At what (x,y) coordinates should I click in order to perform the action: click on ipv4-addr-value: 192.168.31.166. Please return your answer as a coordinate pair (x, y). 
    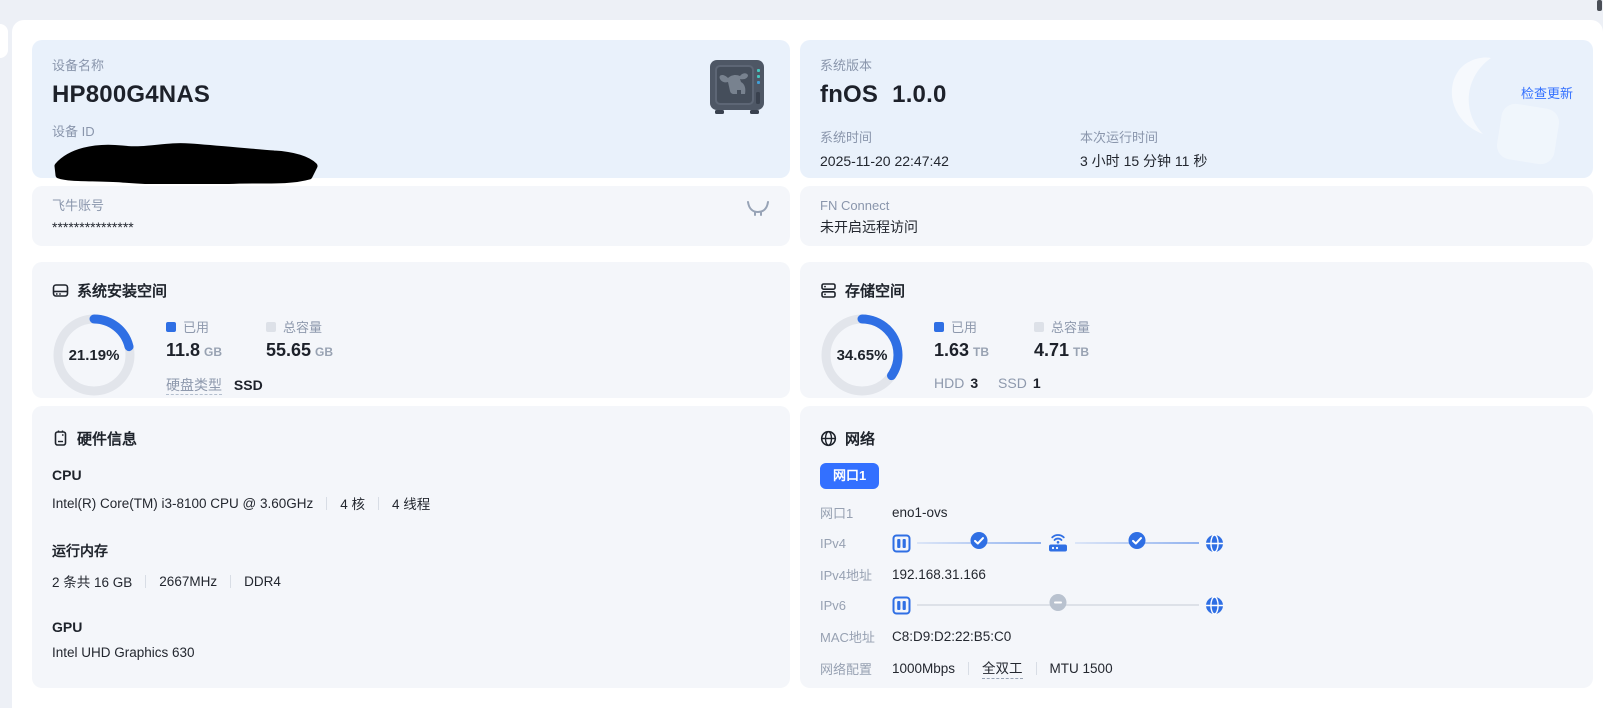
    Looking at the image, I should click on (939, 574).